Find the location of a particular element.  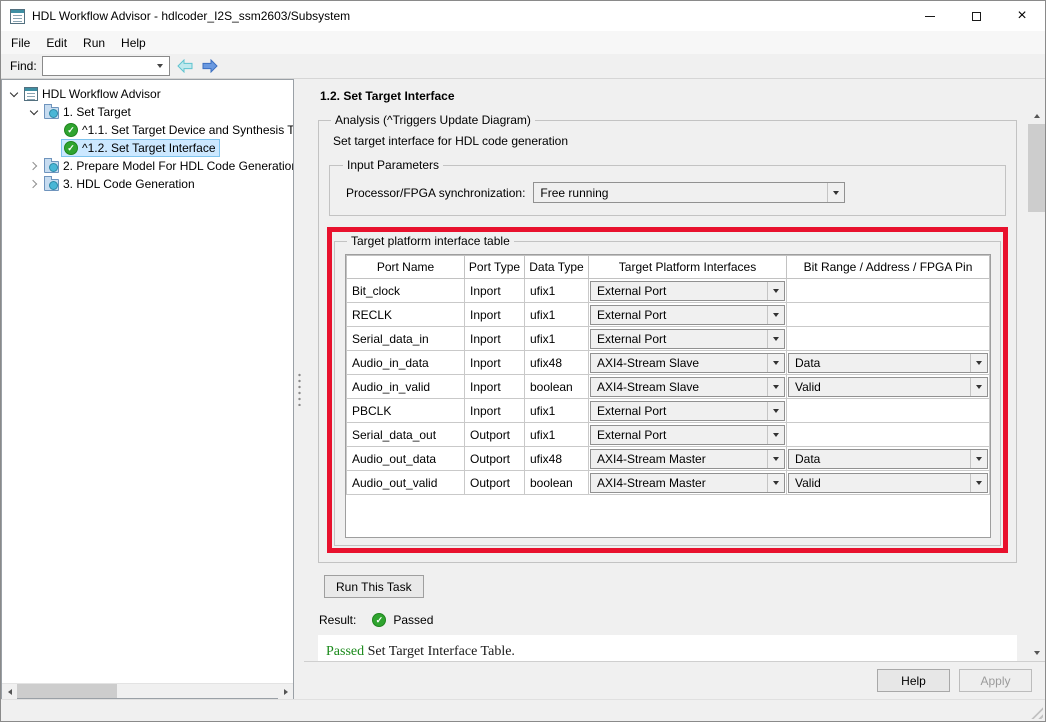

tree-node: 2. Prepare Model For HDL Code Generation is located at coordinates (167, 166).